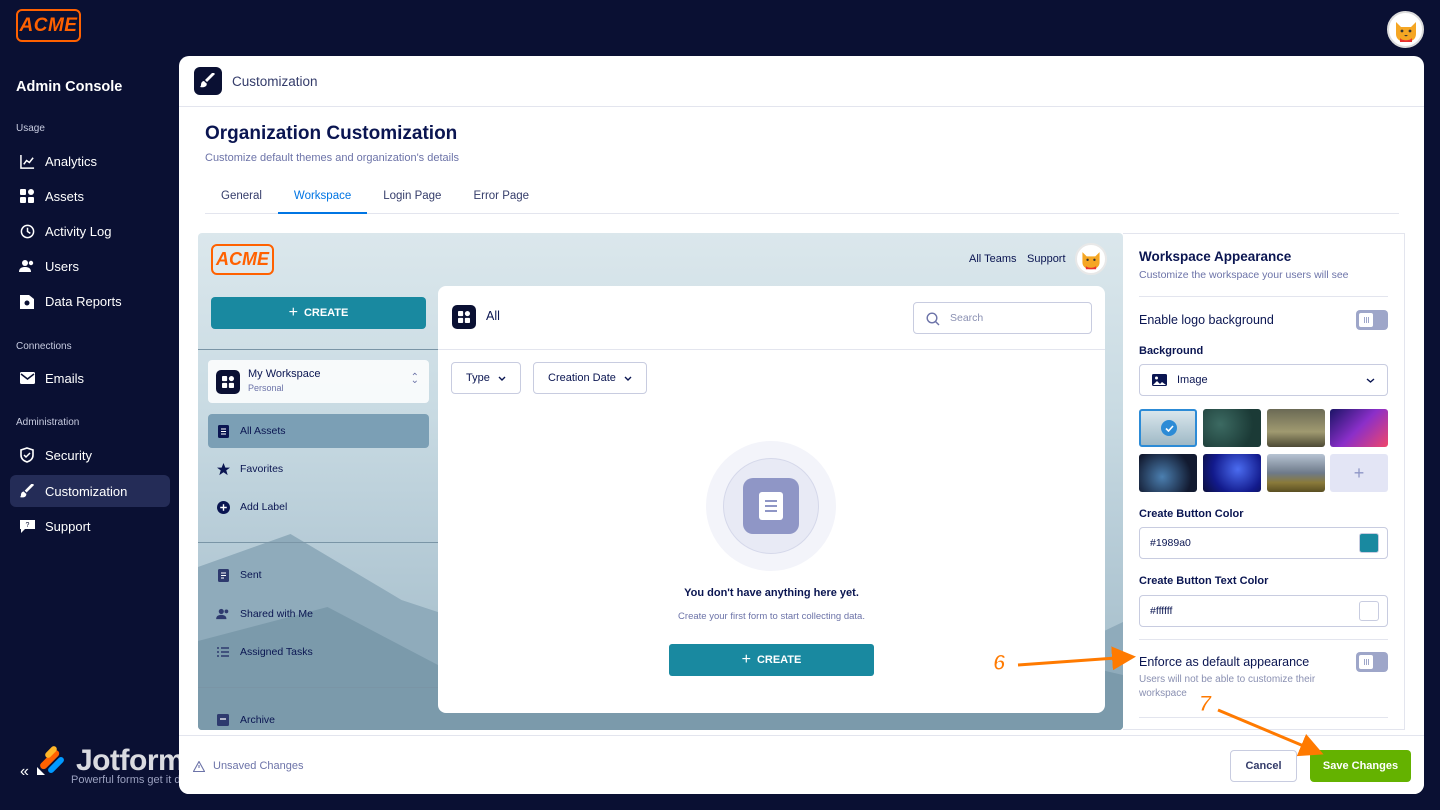  I want to click on annotation-step-7: 7, so click(1205, 704).